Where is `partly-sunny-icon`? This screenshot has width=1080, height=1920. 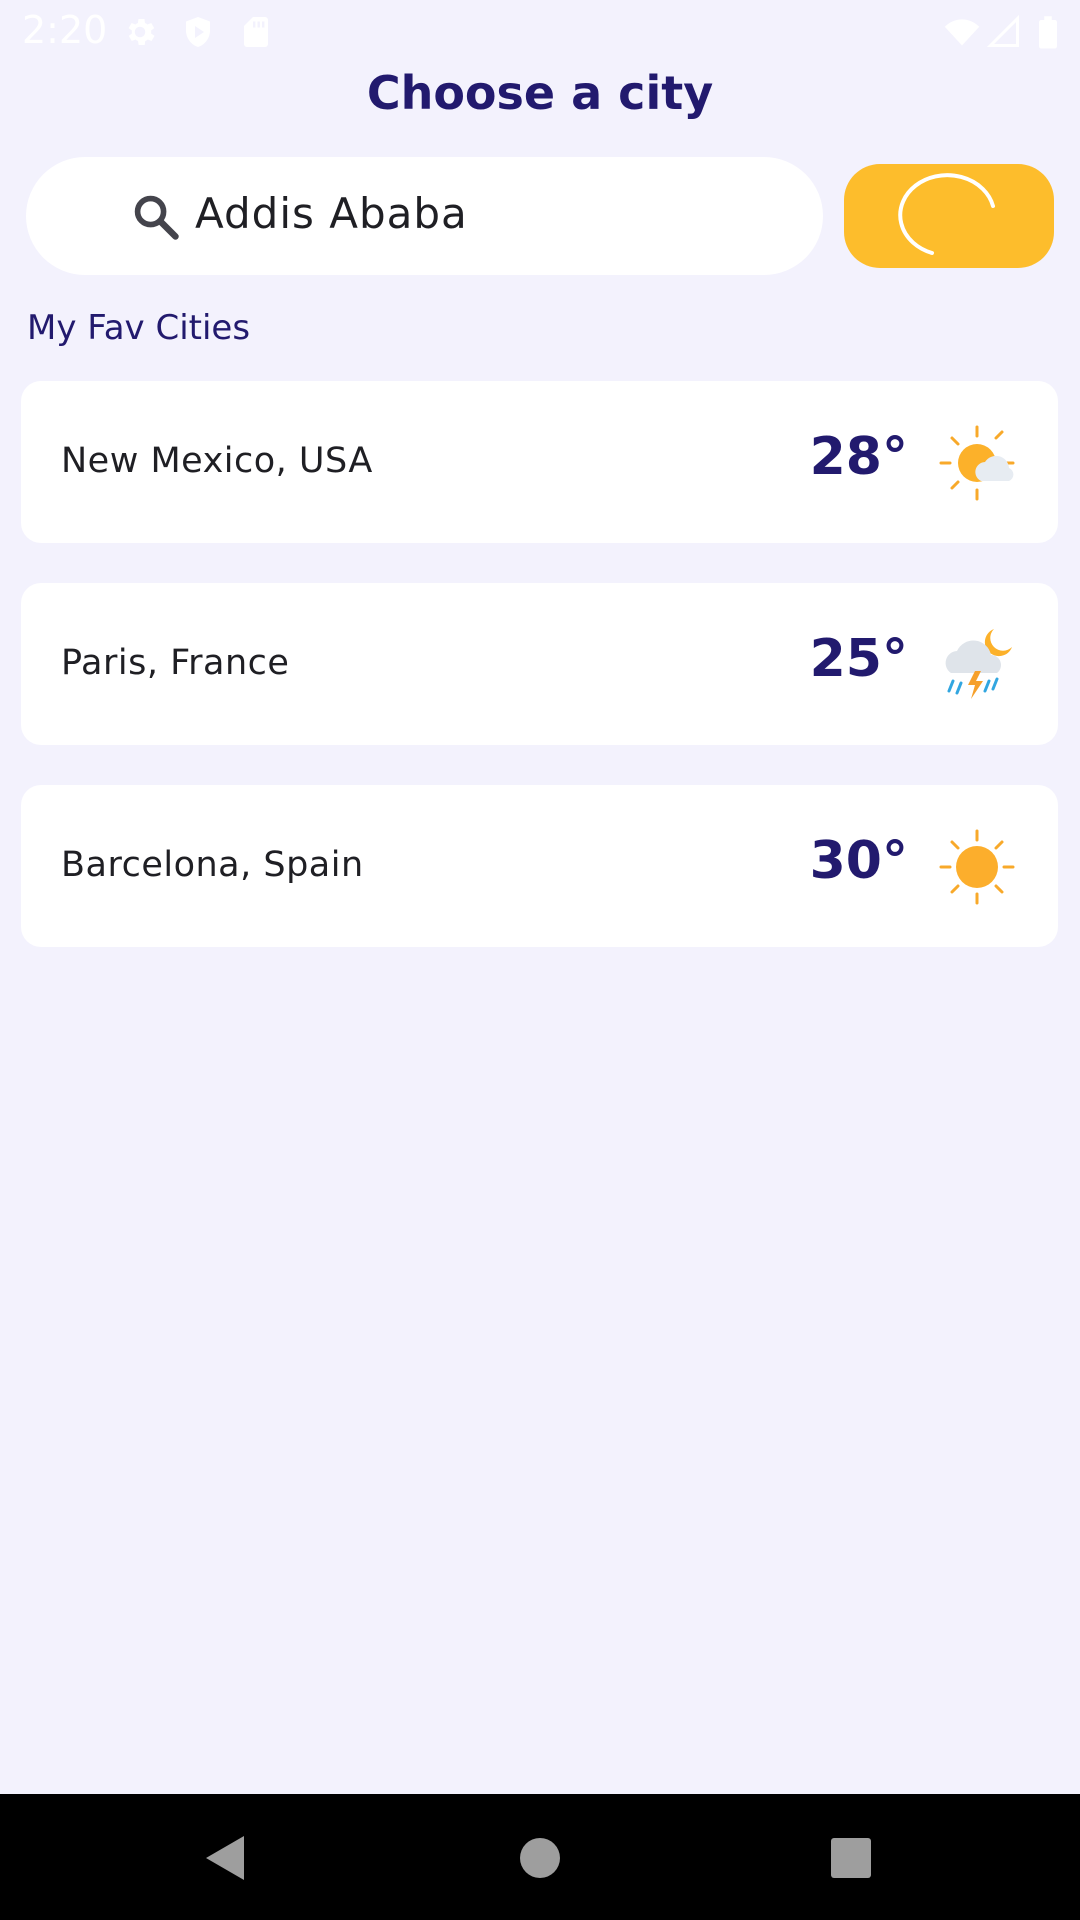
partly-sunny-icon is located at coordinates (977, 463).